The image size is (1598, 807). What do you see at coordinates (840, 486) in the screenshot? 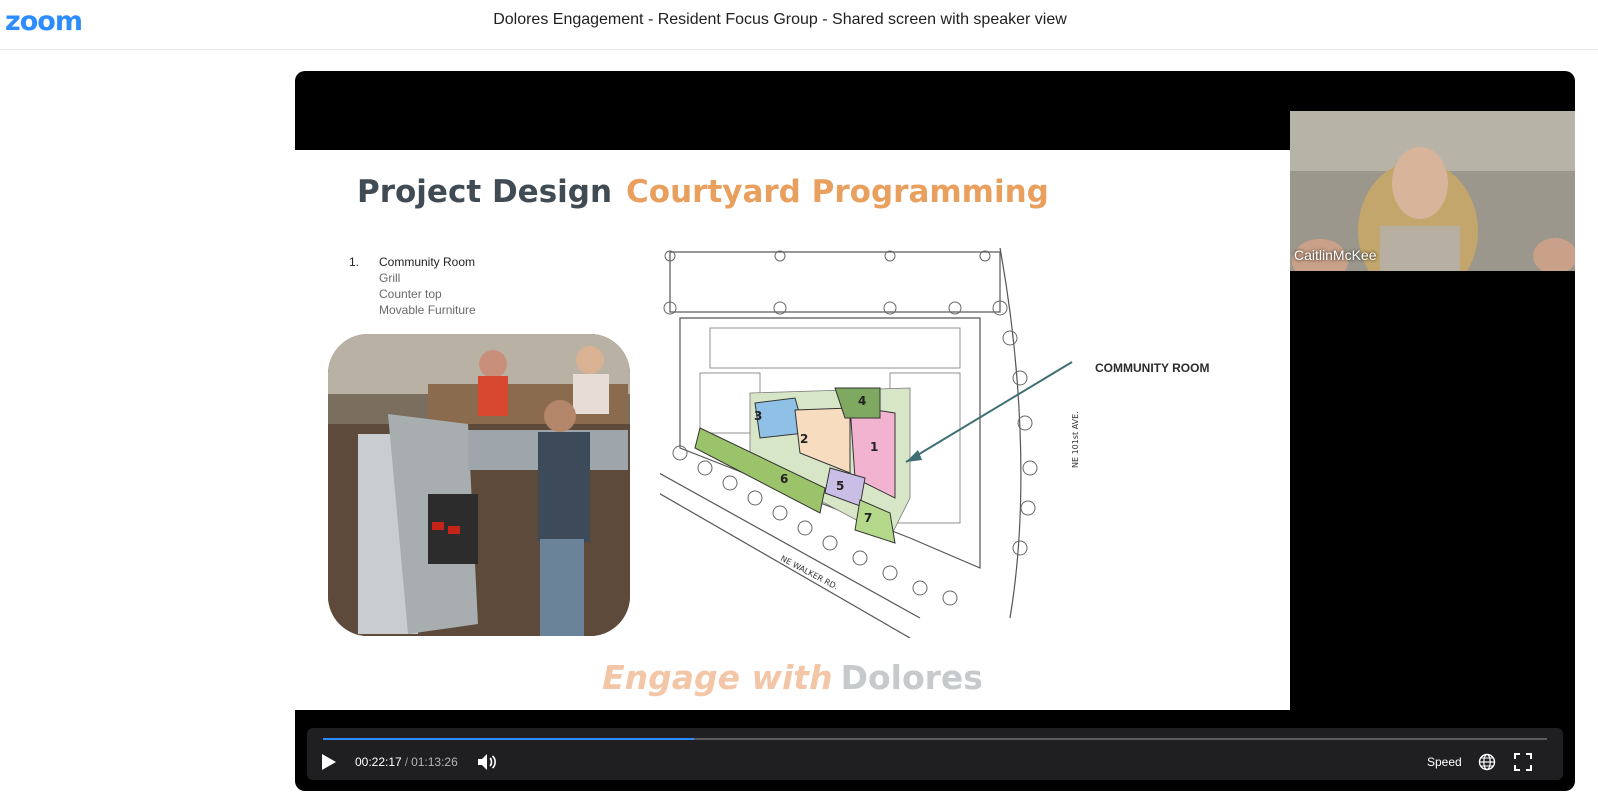
I see `zone-label: 5` at bounding box center [840, 486].